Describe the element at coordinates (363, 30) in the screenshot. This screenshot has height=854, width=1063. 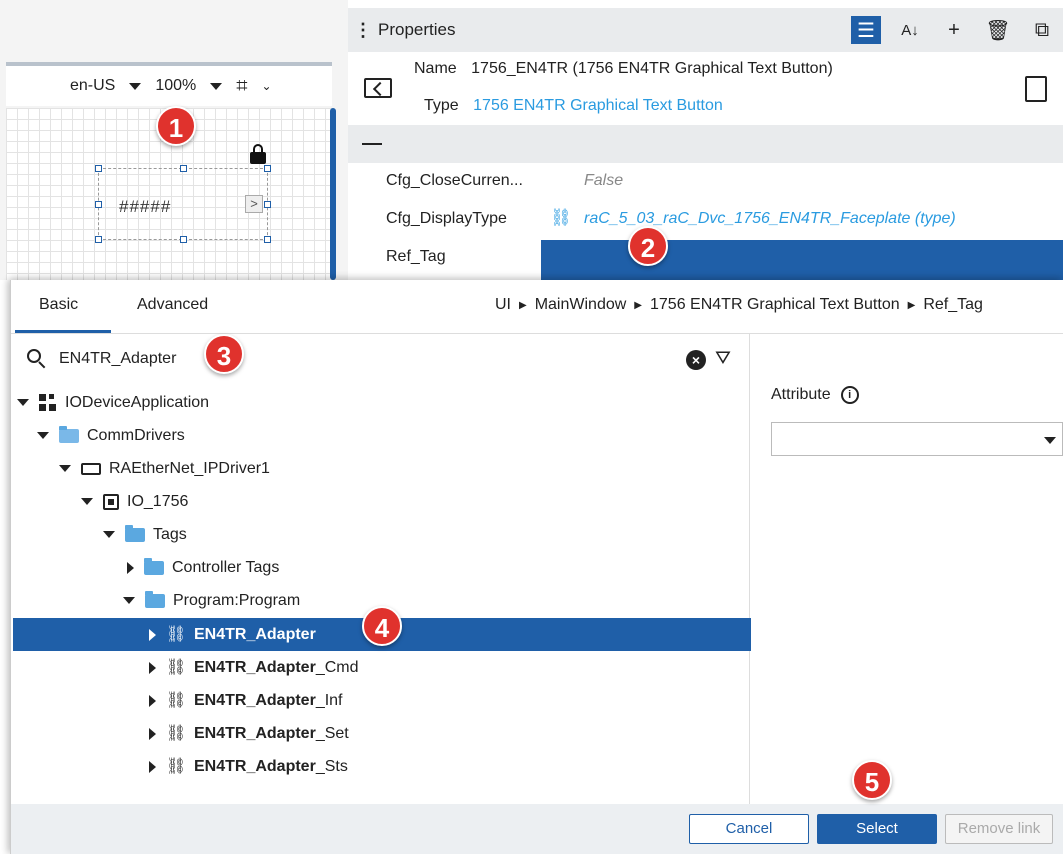
I see `kebab-menu-icon: ⋮` at that location.